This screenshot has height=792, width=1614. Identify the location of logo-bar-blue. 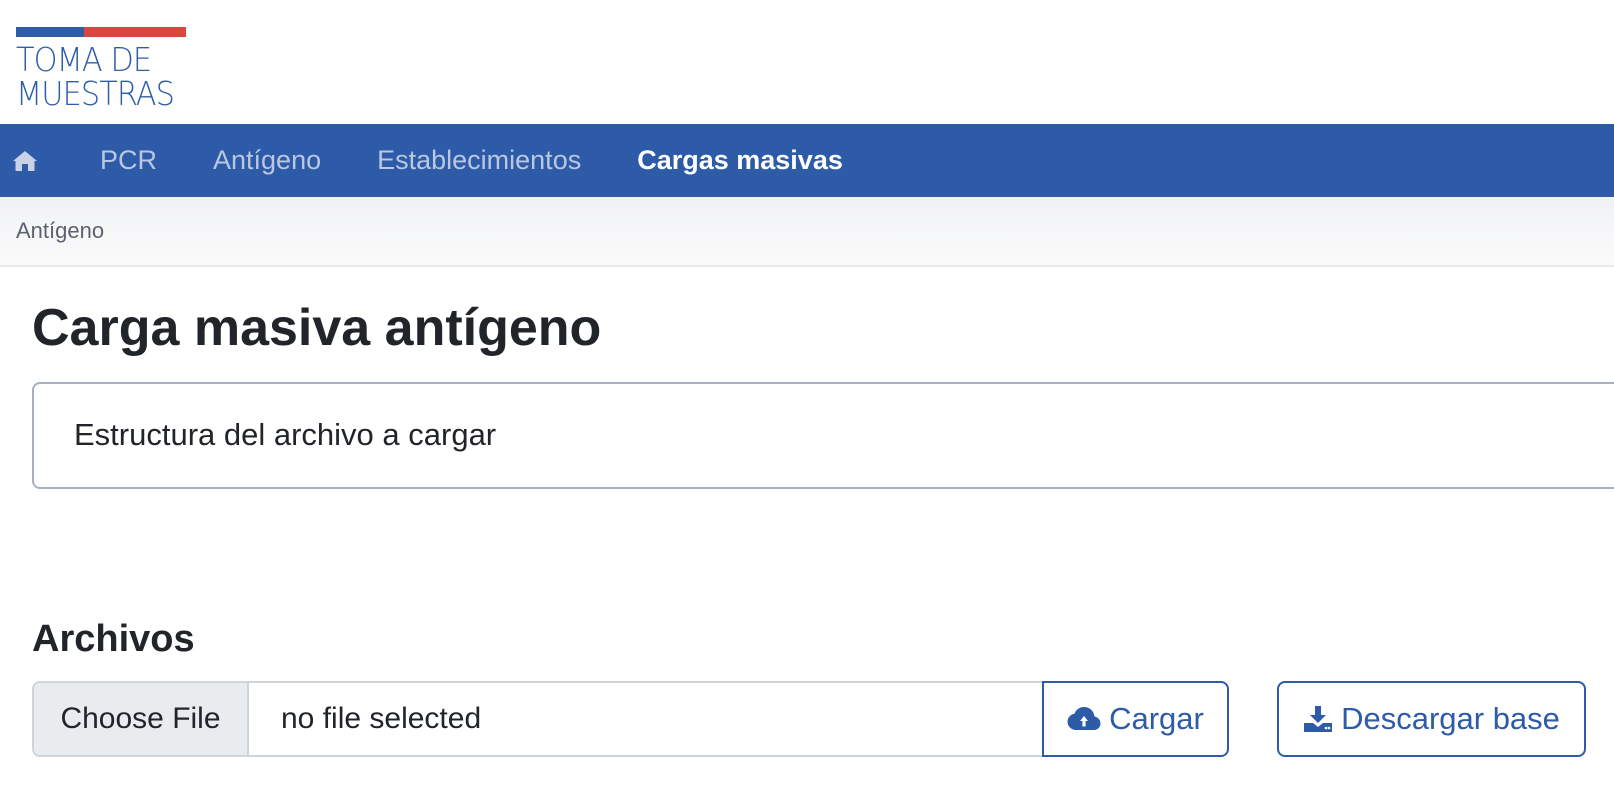
(50, 32).